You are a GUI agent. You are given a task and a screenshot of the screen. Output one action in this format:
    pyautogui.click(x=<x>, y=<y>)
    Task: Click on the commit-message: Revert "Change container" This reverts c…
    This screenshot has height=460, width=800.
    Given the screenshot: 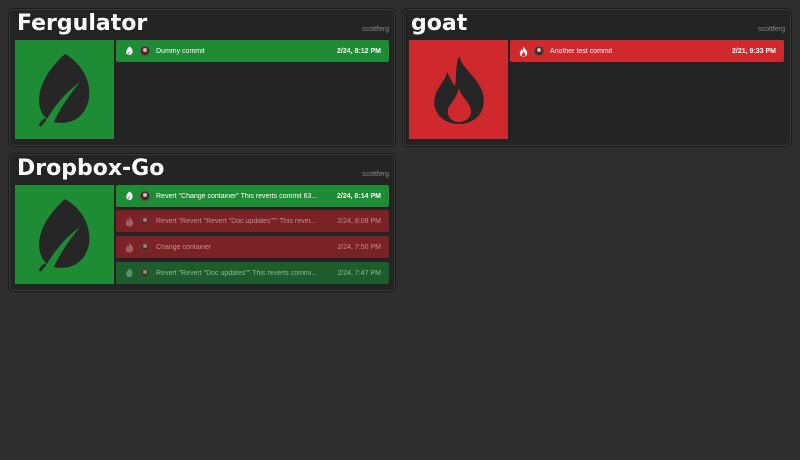 What is the action you would take?
    pyautogui.click(x=237, y=196)
    